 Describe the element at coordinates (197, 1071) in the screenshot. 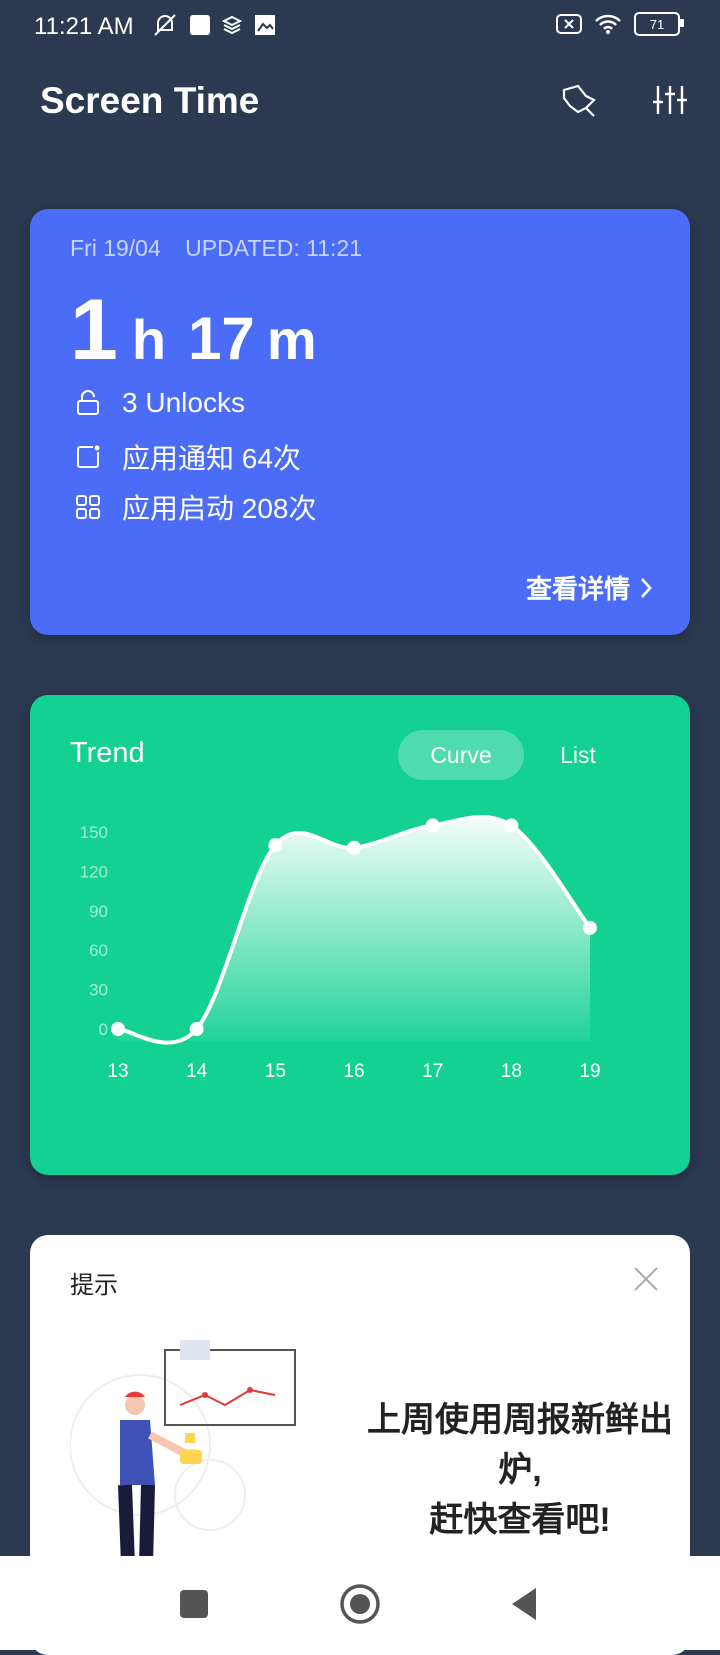

I see `x-tick-label: 14` at that location.